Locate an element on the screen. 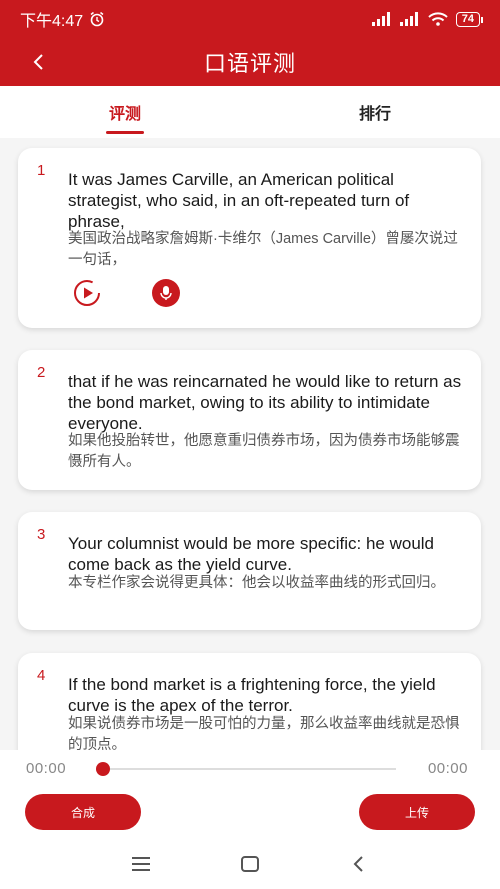 The image size is (500, 889). back-button is located at coordinates (38, 62).